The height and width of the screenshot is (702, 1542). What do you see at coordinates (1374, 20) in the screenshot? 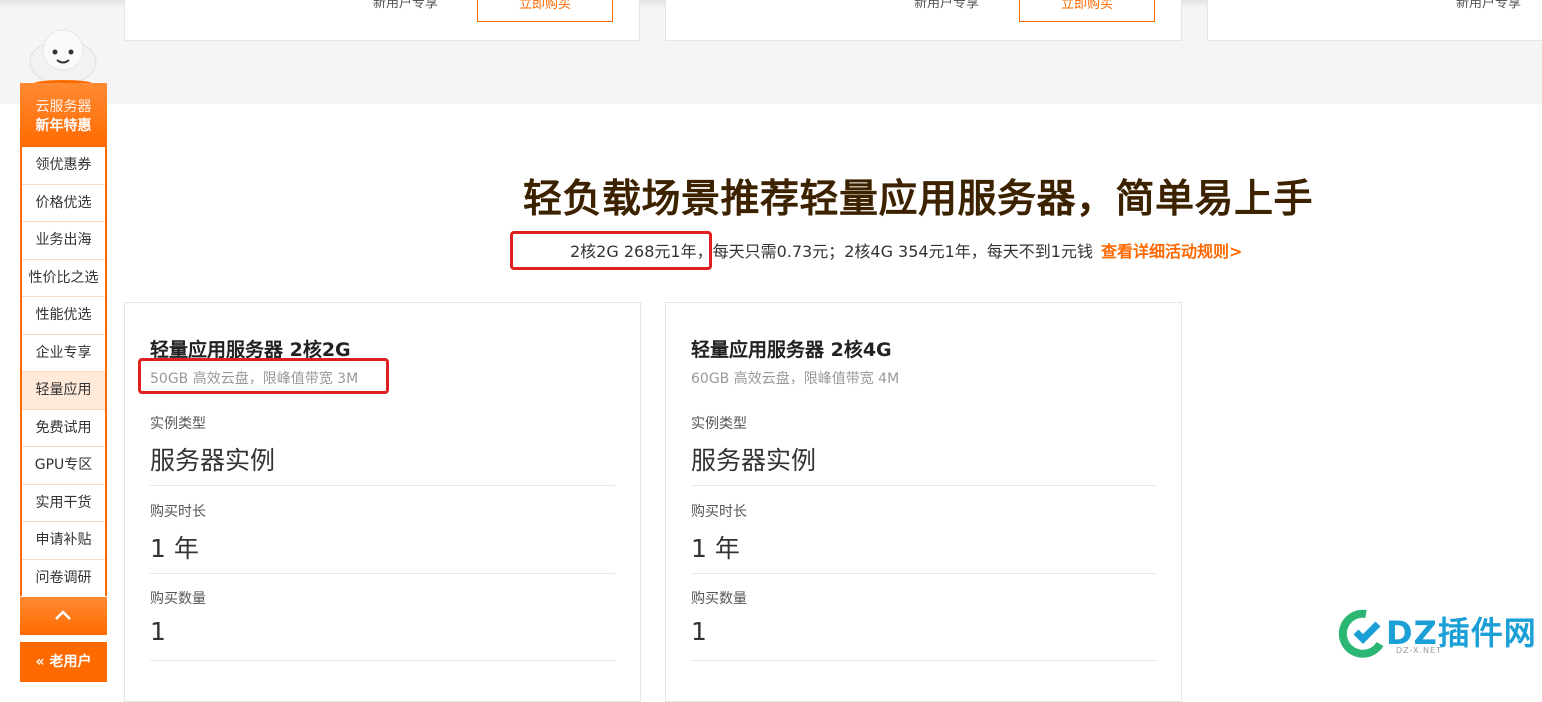
I see `top-product-card: 新用户专享` at bounding box center [1374, 20].